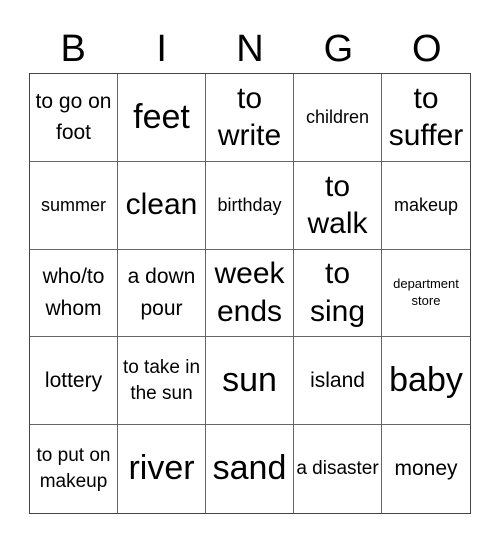 This screenshot has height=544, width=500. Describe the element at coordinates (74, 118) in the screenshot. I see `bingo-cell: to go on foot` at that location.